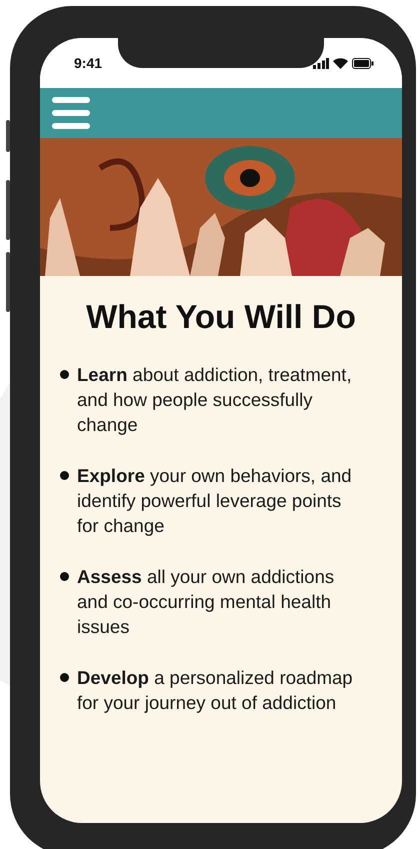 The width and height of the screenshot is (420, 849). What do you see at coordinates (340, 63) in the screenshot?
I see `wifi-icon` at bounding box center [340, 63].